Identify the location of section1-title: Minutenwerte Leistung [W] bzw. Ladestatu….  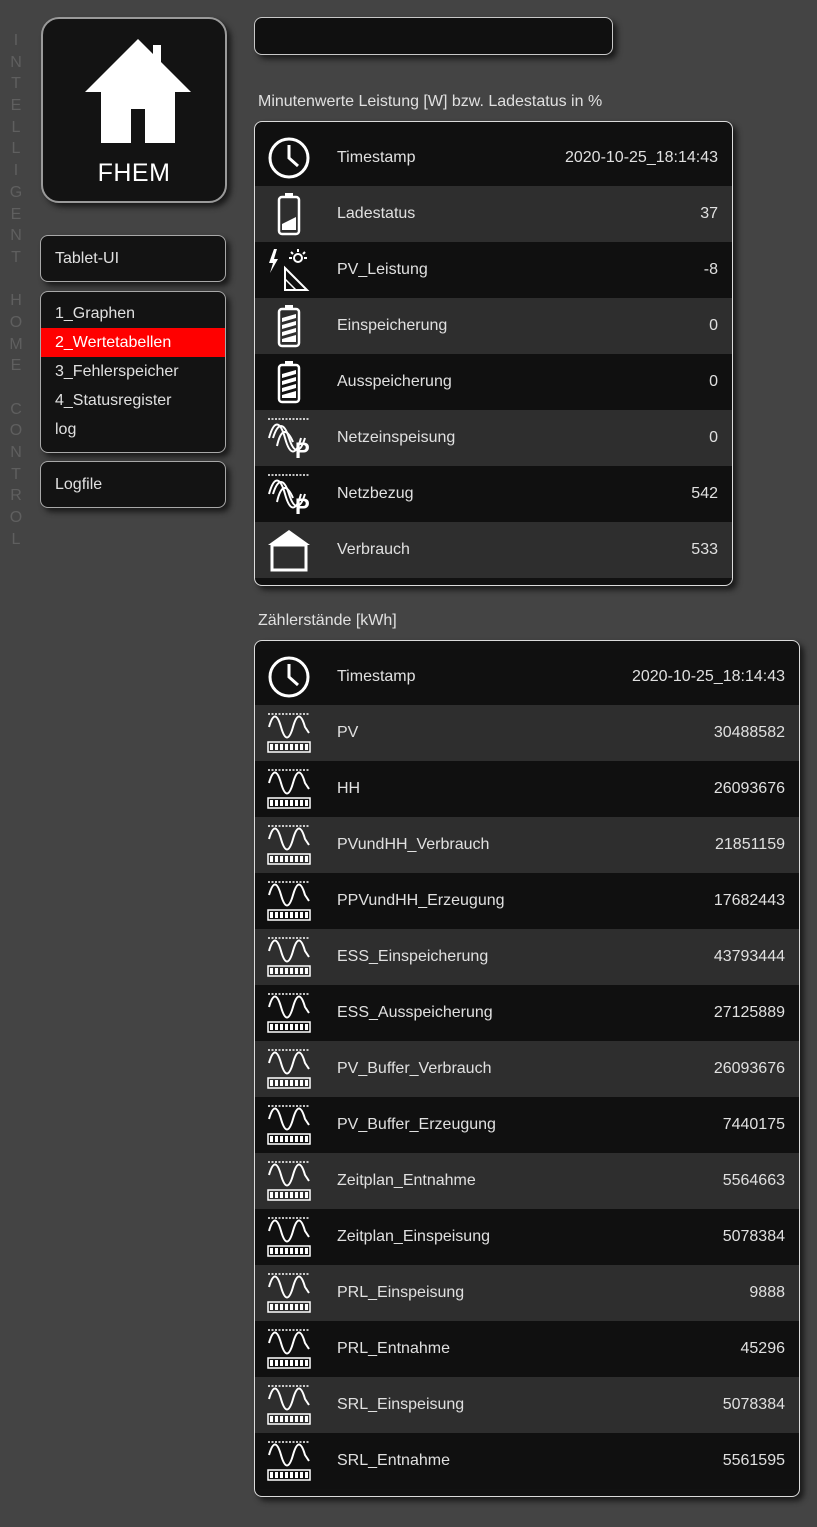
(430, 101).